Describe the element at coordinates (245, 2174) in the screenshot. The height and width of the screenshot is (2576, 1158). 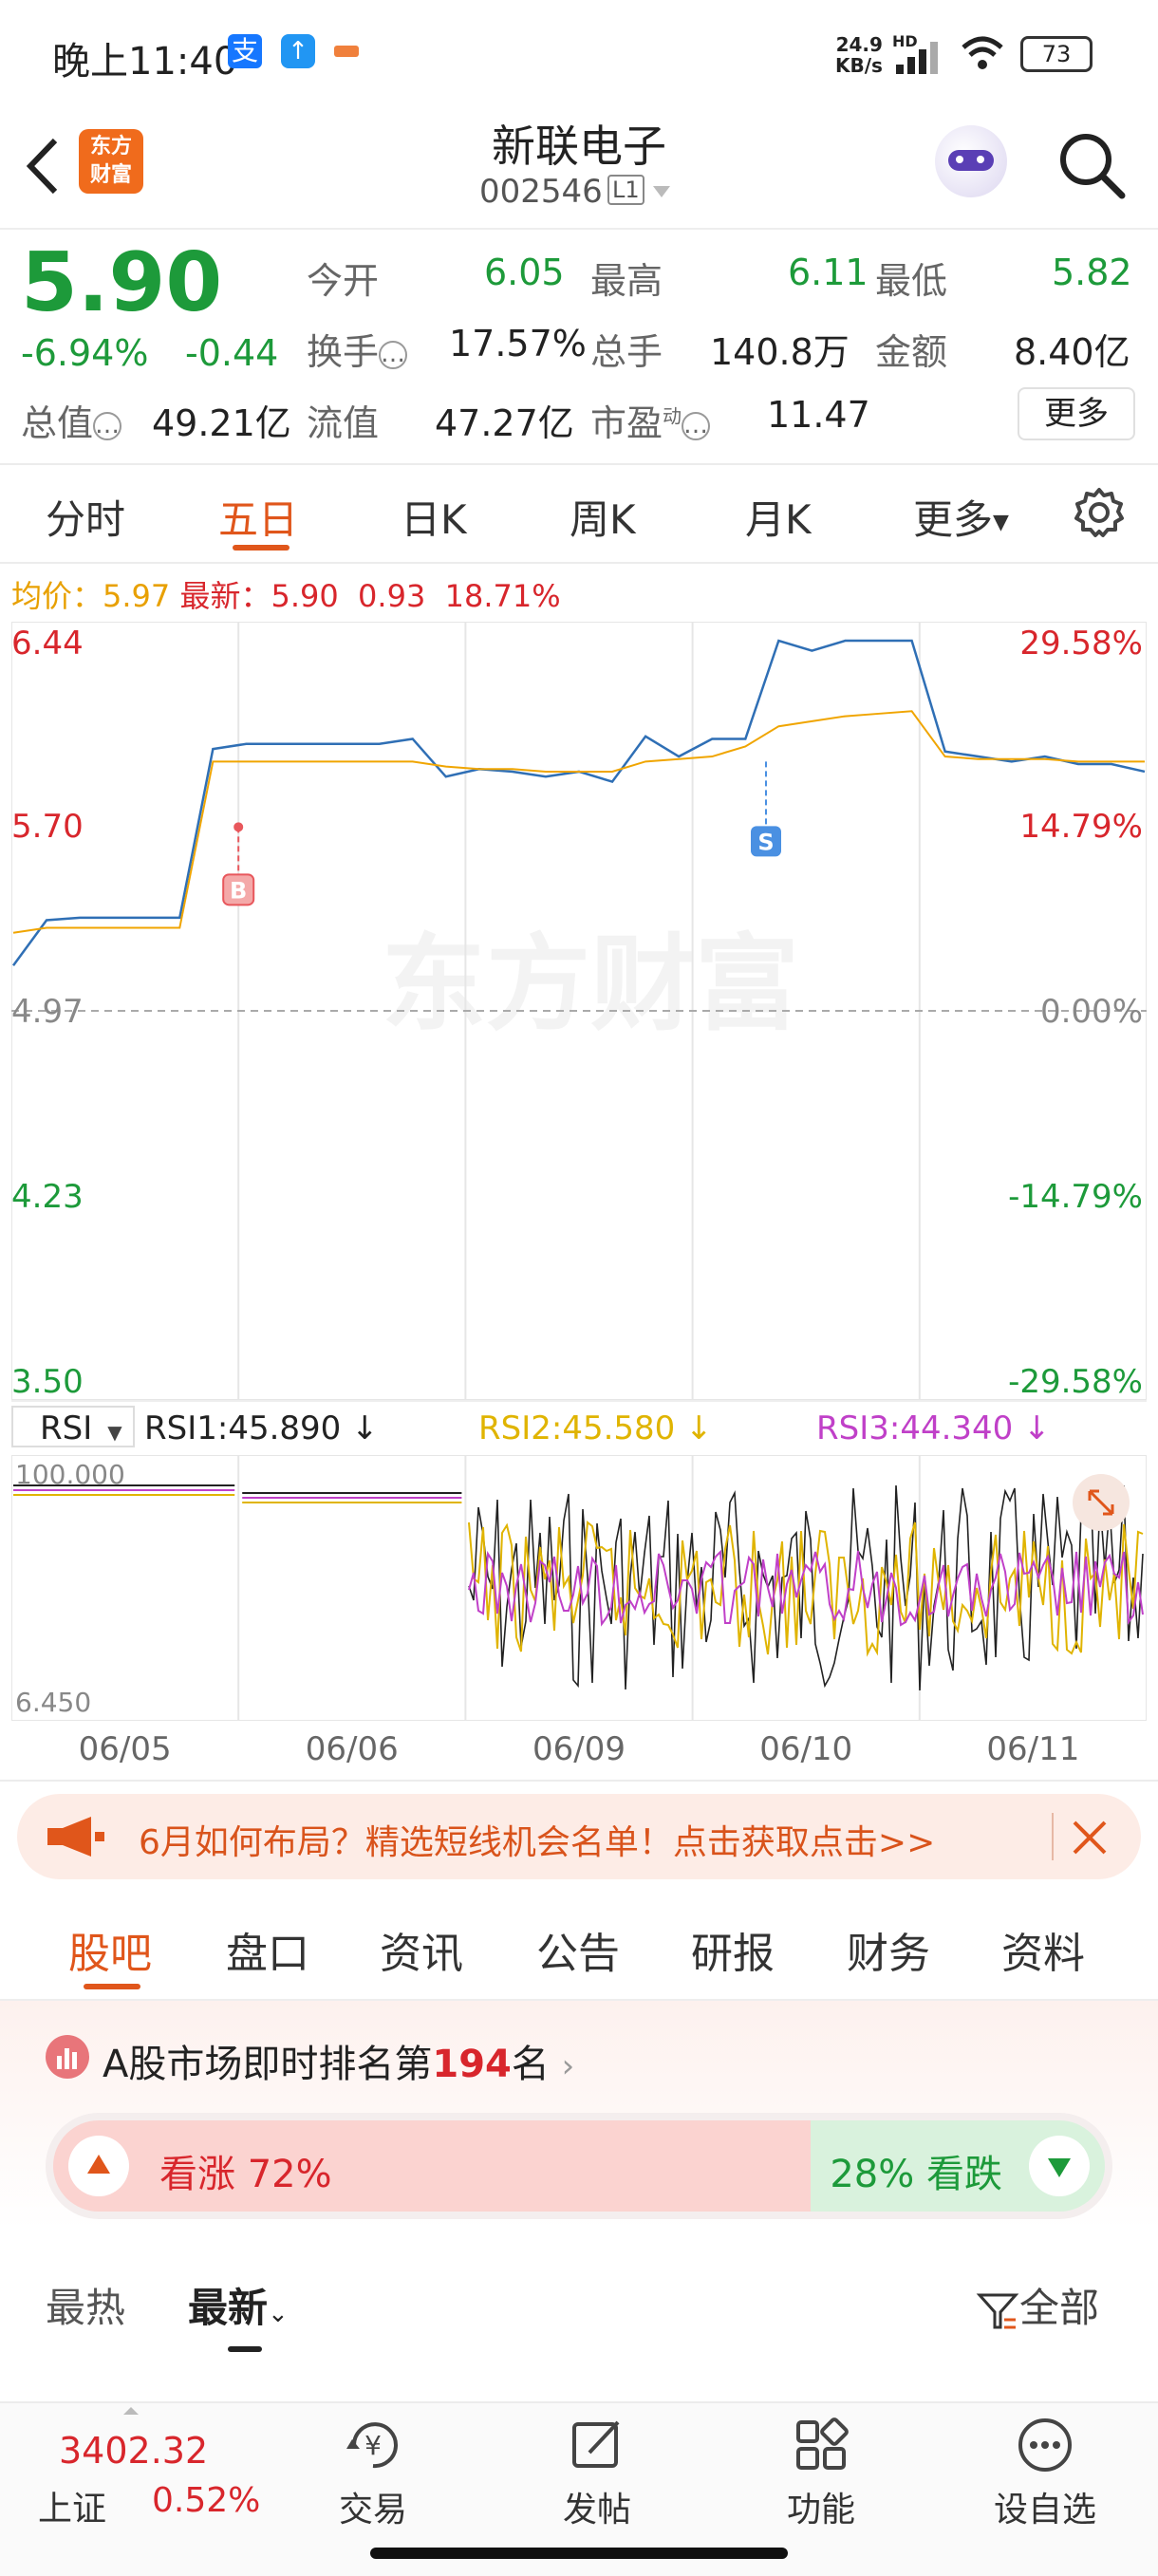
I see `bullish-label: 看涨 72%` at that location.